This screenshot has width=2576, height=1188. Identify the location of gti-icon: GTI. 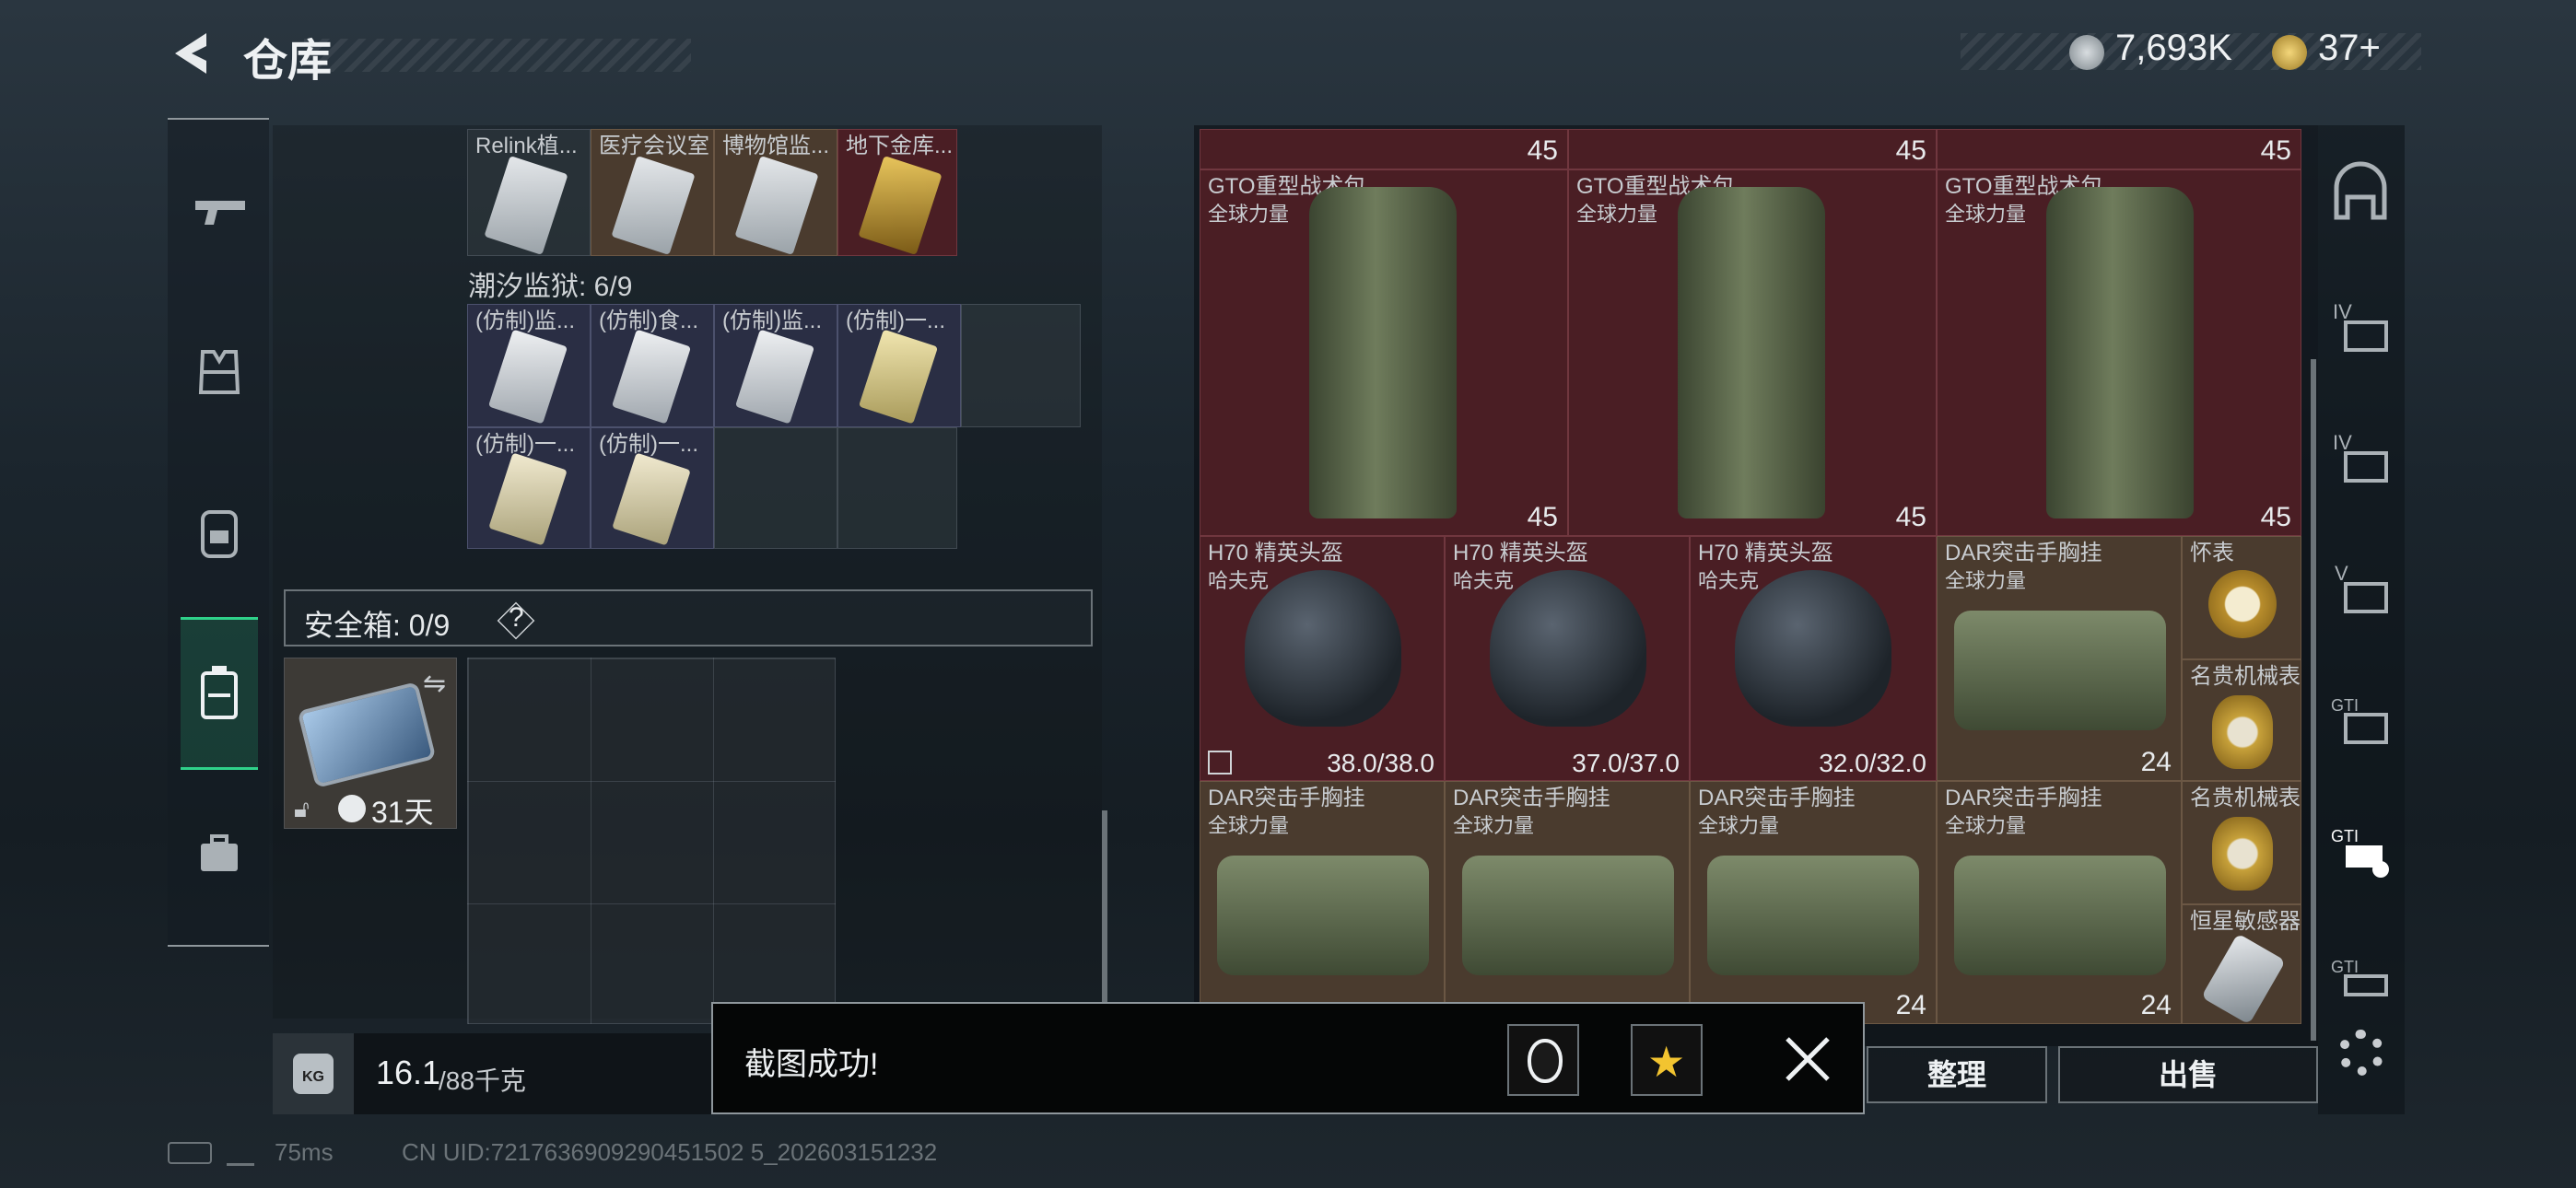
(2359, 977).